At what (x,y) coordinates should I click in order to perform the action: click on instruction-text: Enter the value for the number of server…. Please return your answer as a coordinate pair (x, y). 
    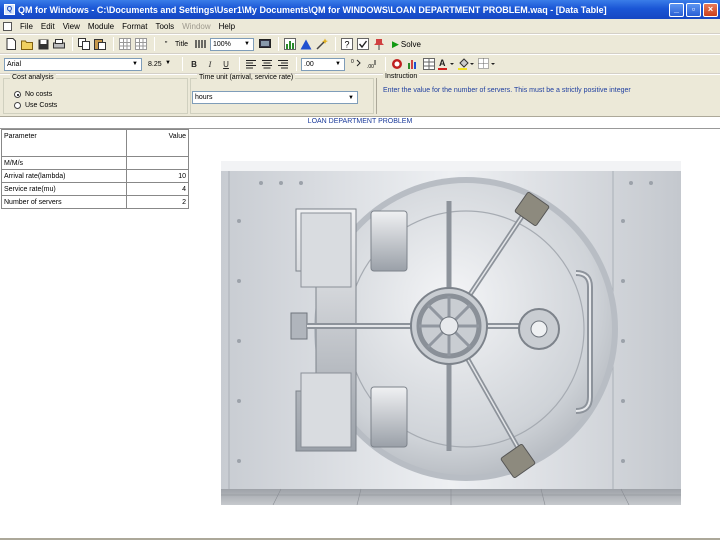
    Looking at the image, I should click on (507, 90).